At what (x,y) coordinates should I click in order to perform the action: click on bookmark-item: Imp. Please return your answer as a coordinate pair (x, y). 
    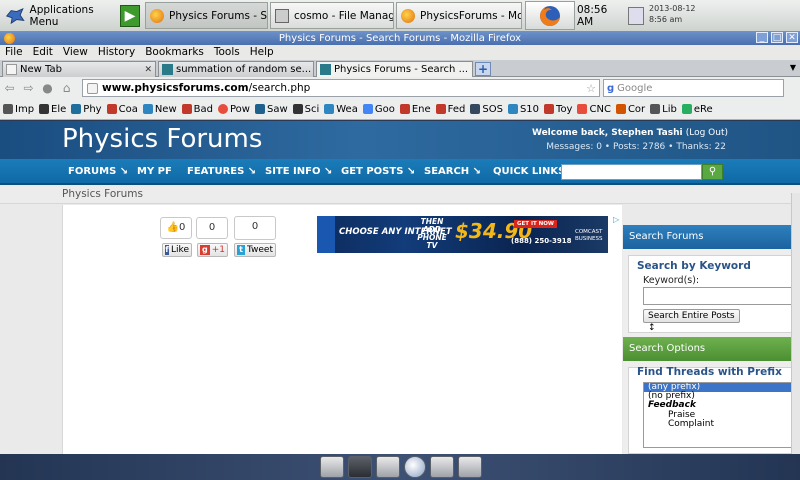
    Looking at the image, I should click on (18, 109).